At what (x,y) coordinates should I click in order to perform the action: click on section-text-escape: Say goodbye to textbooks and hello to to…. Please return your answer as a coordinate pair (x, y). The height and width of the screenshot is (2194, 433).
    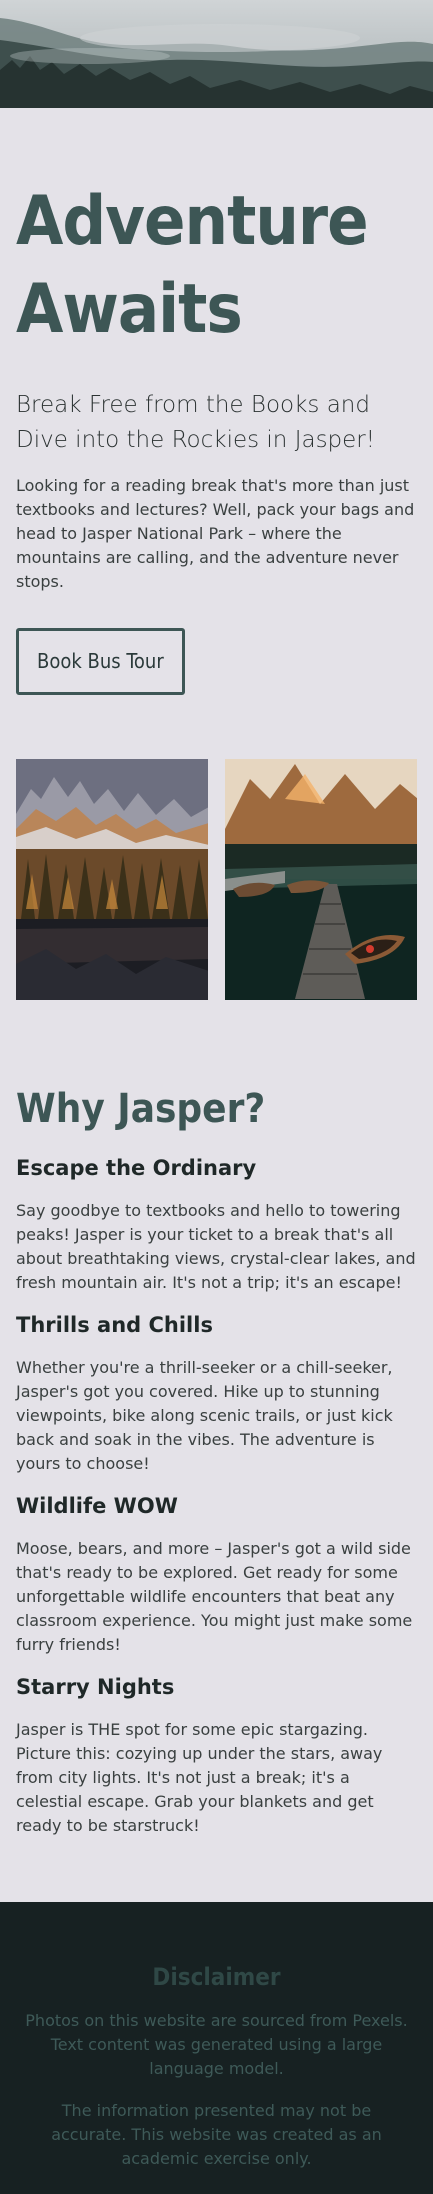
    Looking at the image, I should click on (216, 1246).